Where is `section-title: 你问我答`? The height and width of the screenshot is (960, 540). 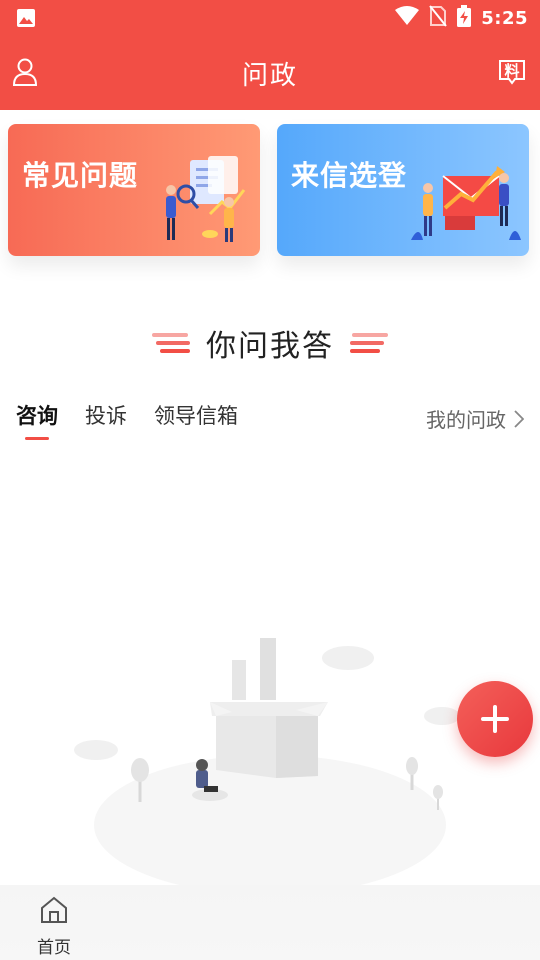 section-title: 你问我答 is located at coordinates (270, 343).